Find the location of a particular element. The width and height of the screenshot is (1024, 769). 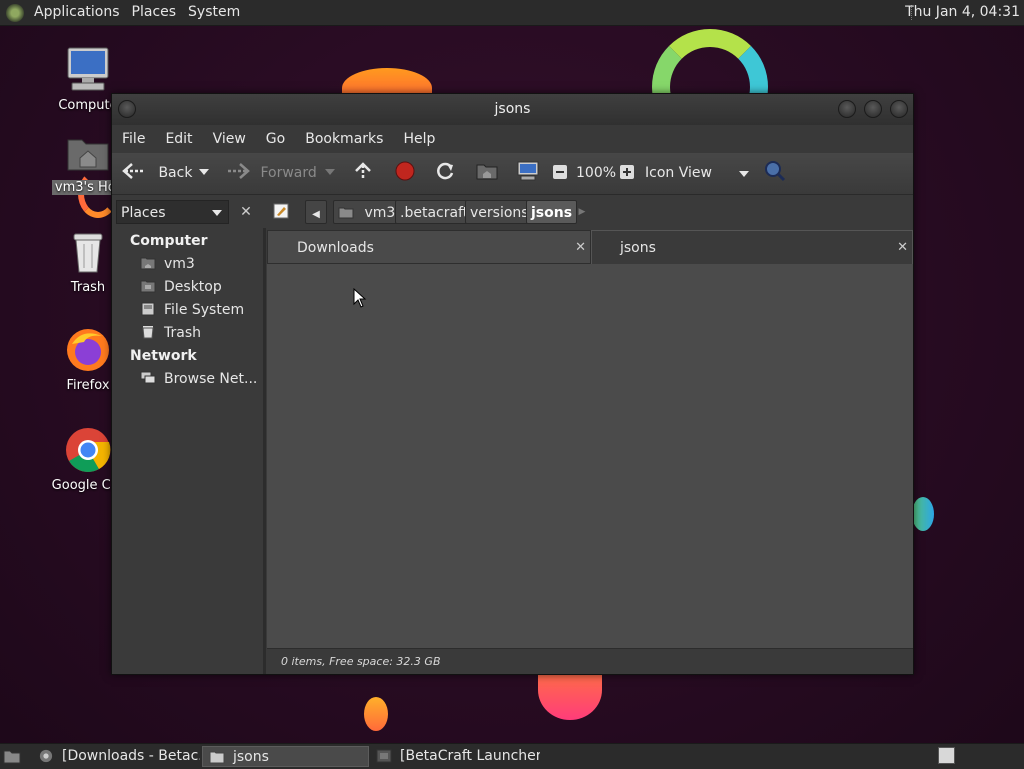

show-desktop-button is located at coordinates (12, 756).